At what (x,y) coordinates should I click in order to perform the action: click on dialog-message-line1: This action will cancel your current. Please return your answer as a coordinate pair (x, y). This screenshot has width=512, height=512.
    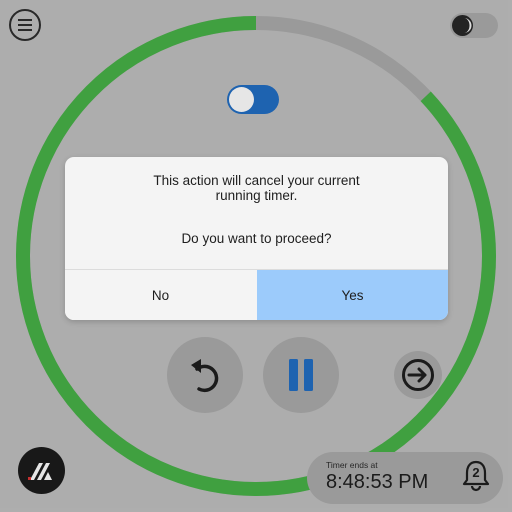
    Looking at the image, I should click on (256, 180).